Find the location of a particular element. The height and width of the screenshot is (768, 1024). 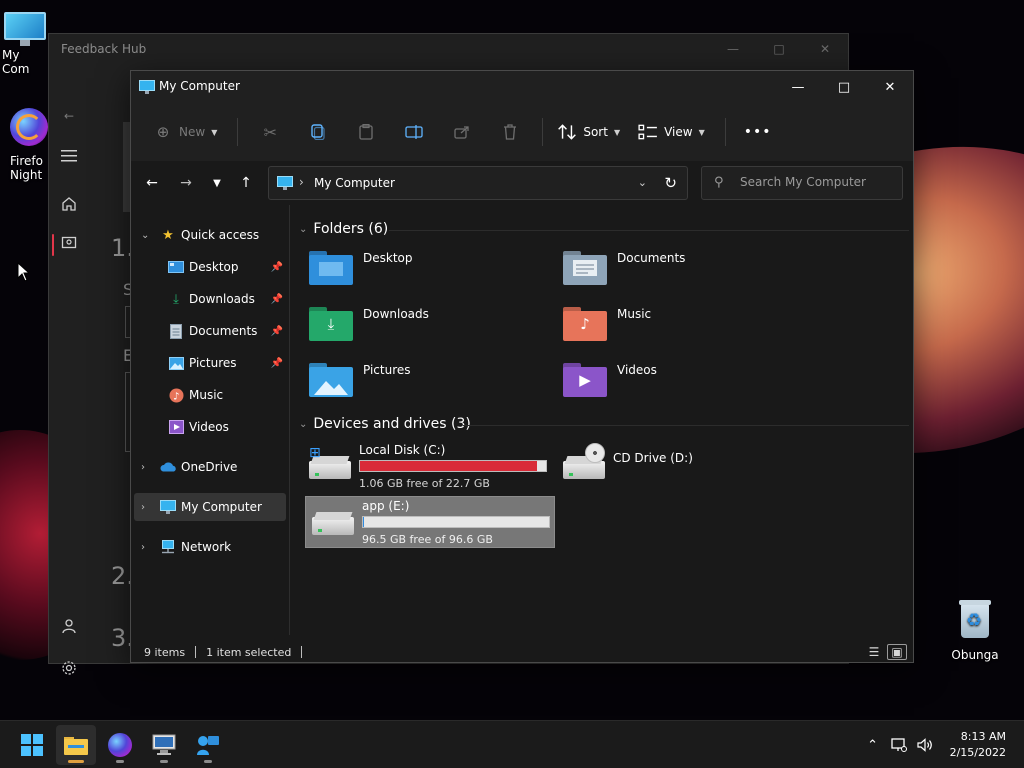

hard-drive-icon is located at coordinates (334, 522).